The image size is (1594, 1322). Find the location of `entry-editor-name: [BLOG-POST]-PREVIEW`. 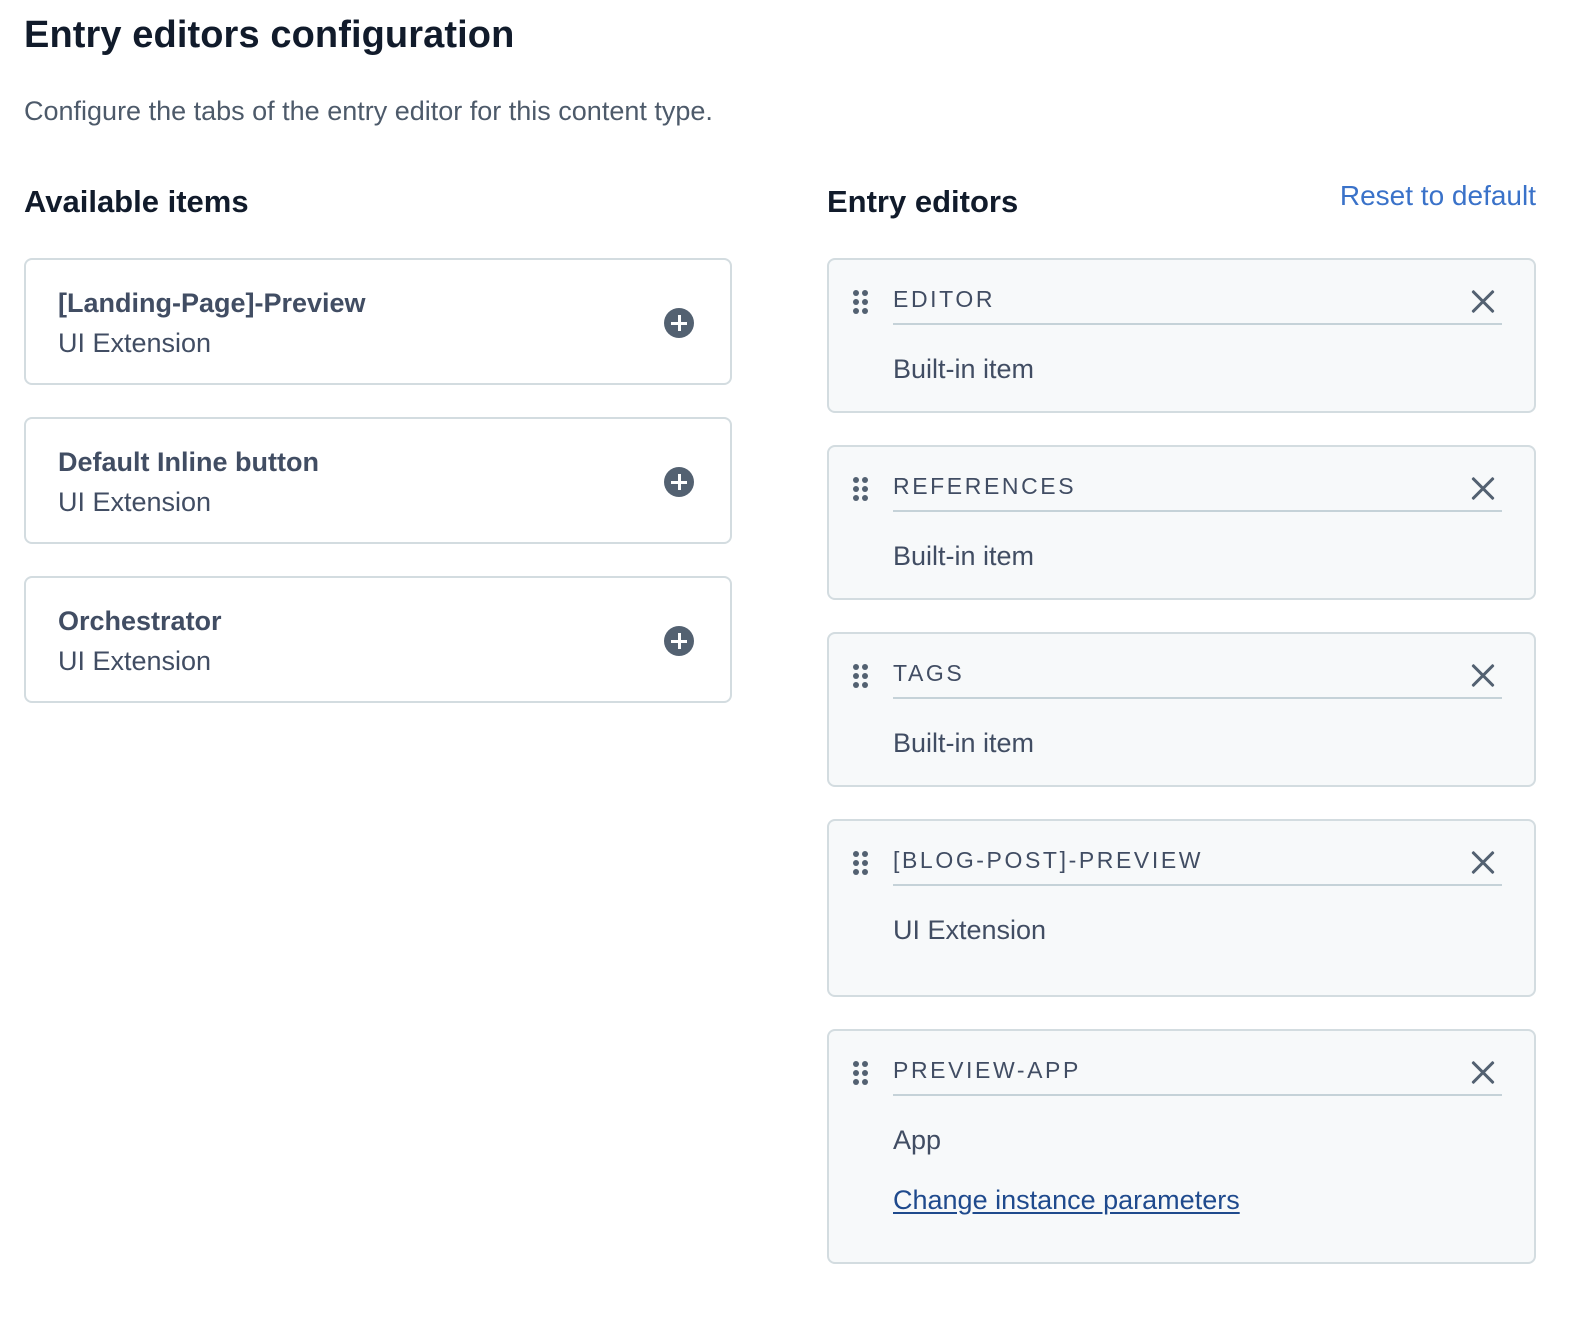

entry-editor-name: [BLOG-POST]-PREVIEW is located at coordinates (1048, 860).